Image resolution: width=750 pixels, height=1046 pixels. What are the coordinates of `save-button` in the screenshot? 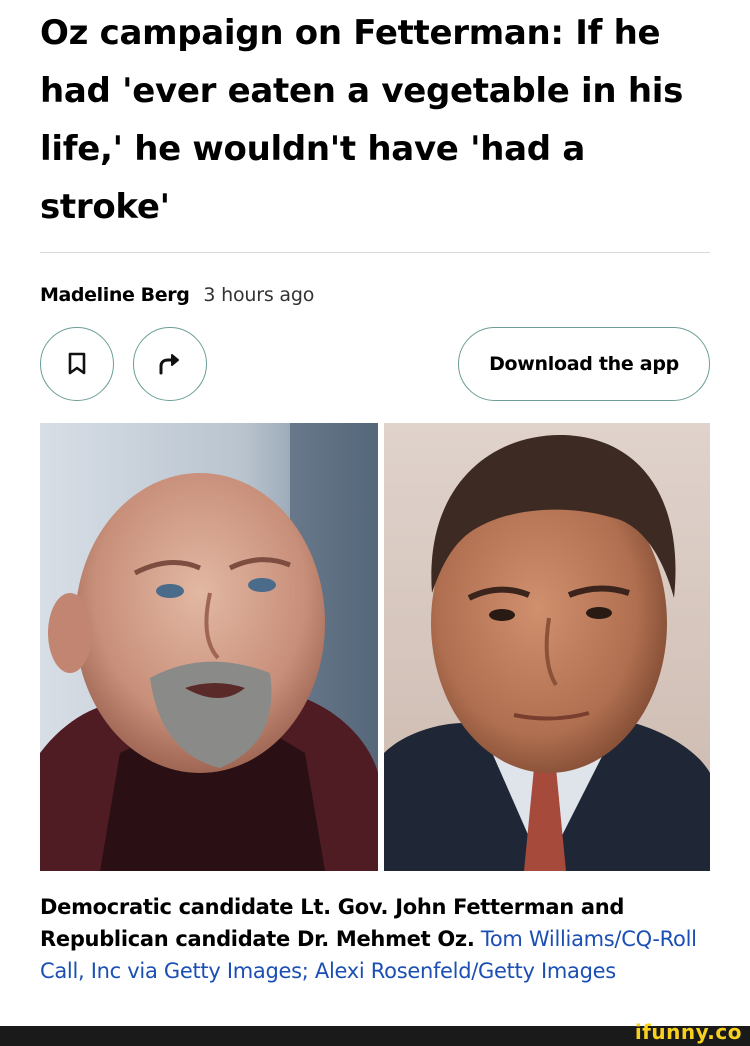 It's located at (77, 364).